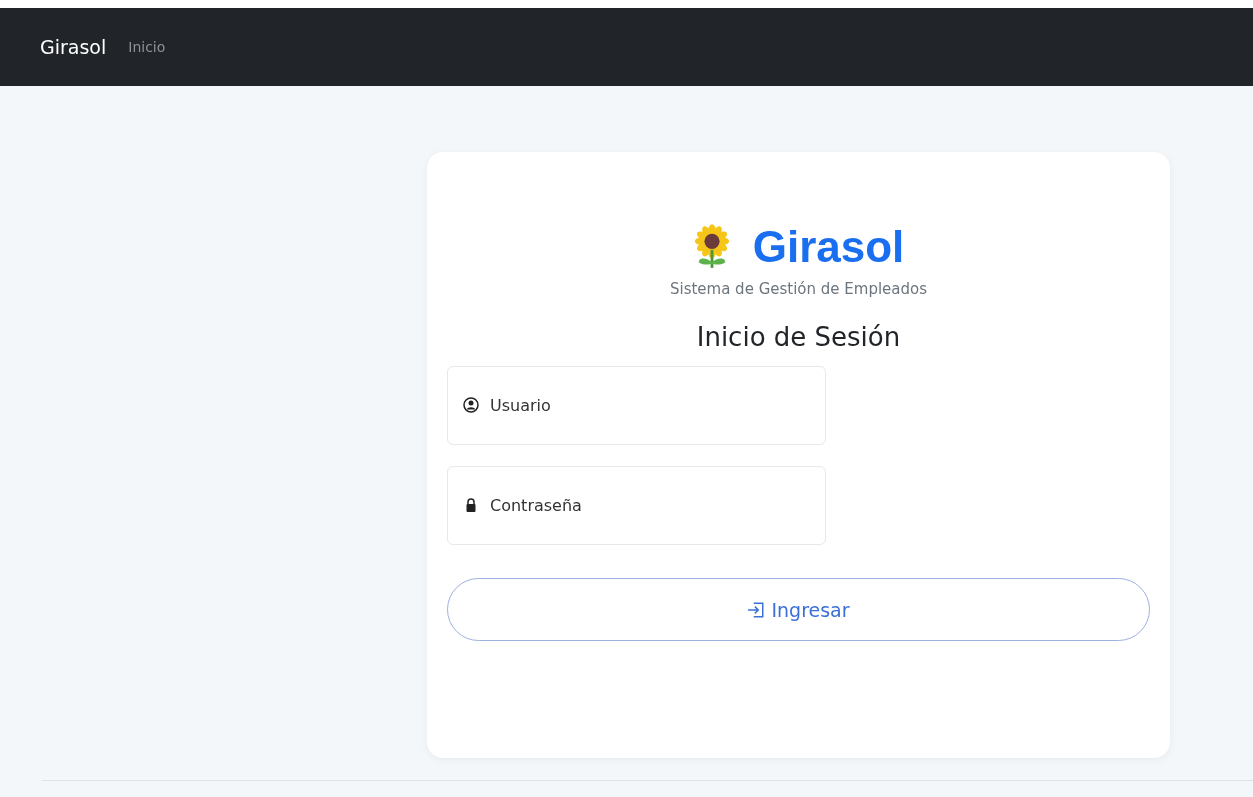 Image resolution: width=1253 pixels, height=797 pixels. I want to click on sign-in-icon, so click(756, 609).